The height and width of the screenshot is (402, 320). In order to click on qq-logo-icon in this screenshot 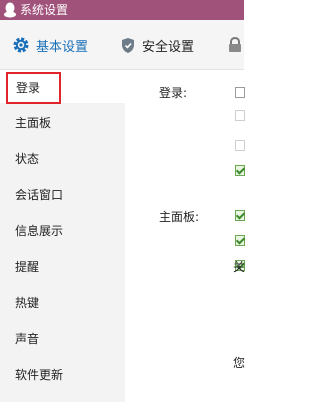, I will do `click(10, 10)`.